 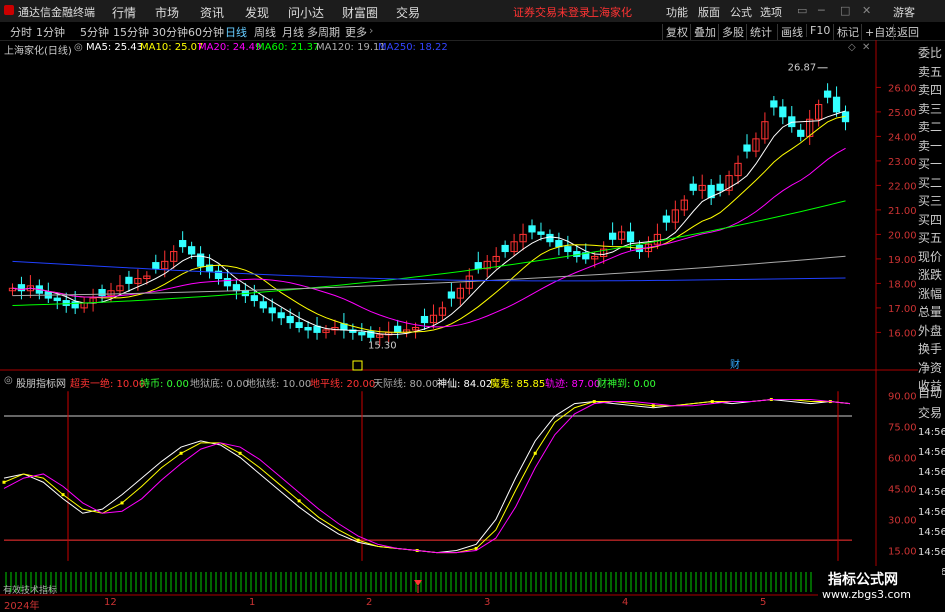 What do you see at coordinates (866, 594) in the screenshot?
I see `watermark-url: www.zbgs3.com` at bounding box center [866, 594].